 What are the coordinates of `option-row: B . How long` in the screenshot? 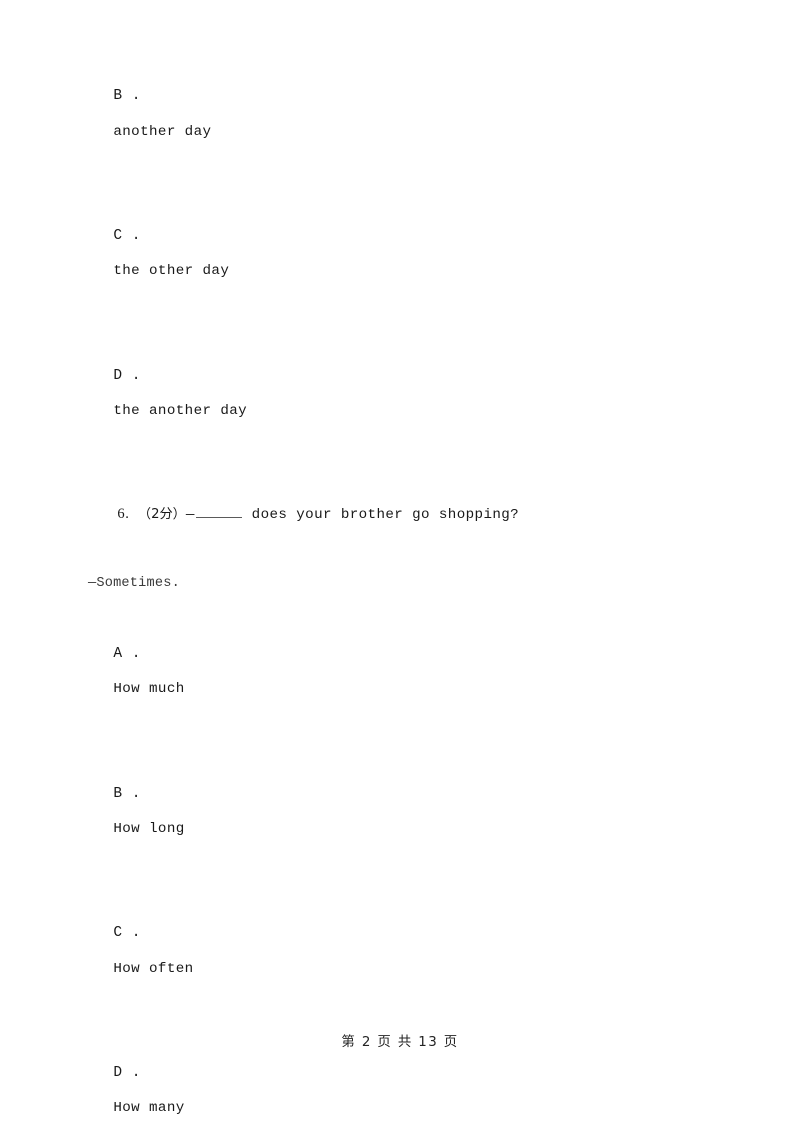 It's located at (401, 811).